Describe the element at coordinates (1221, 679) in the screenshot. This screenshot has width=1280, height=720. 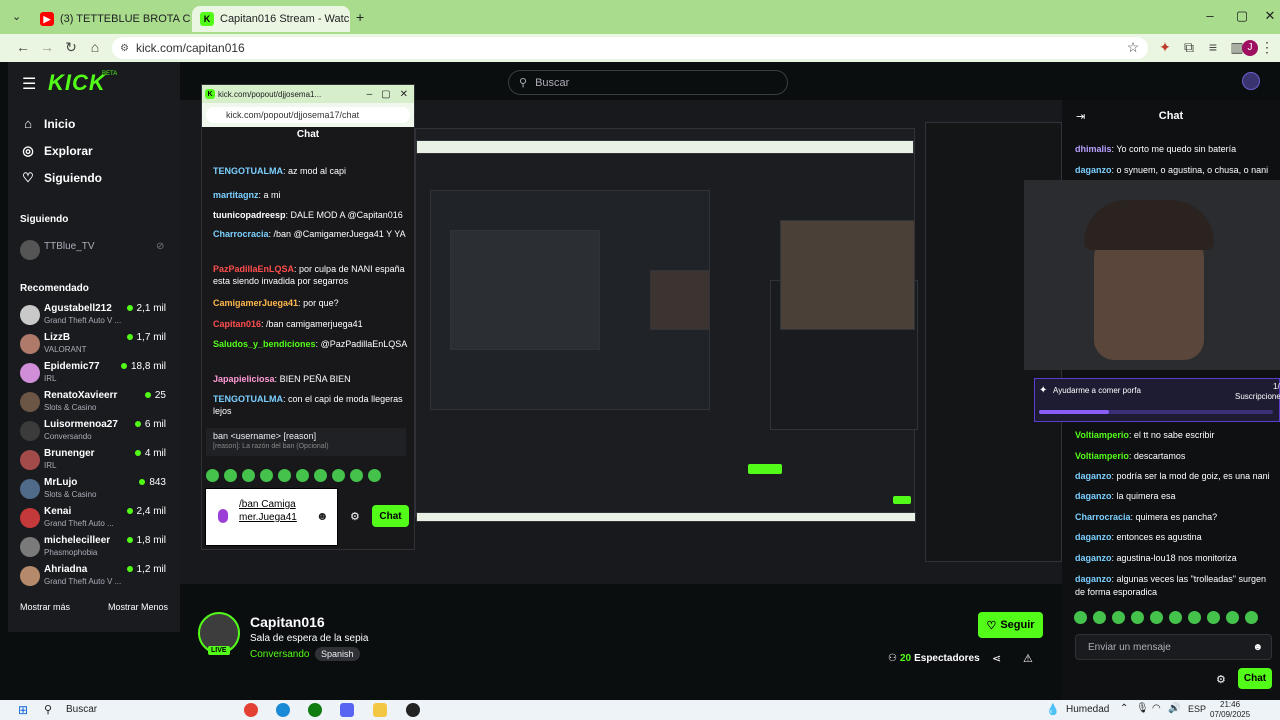
I see `chat-settings-gear-icon: ⚙` at that location.